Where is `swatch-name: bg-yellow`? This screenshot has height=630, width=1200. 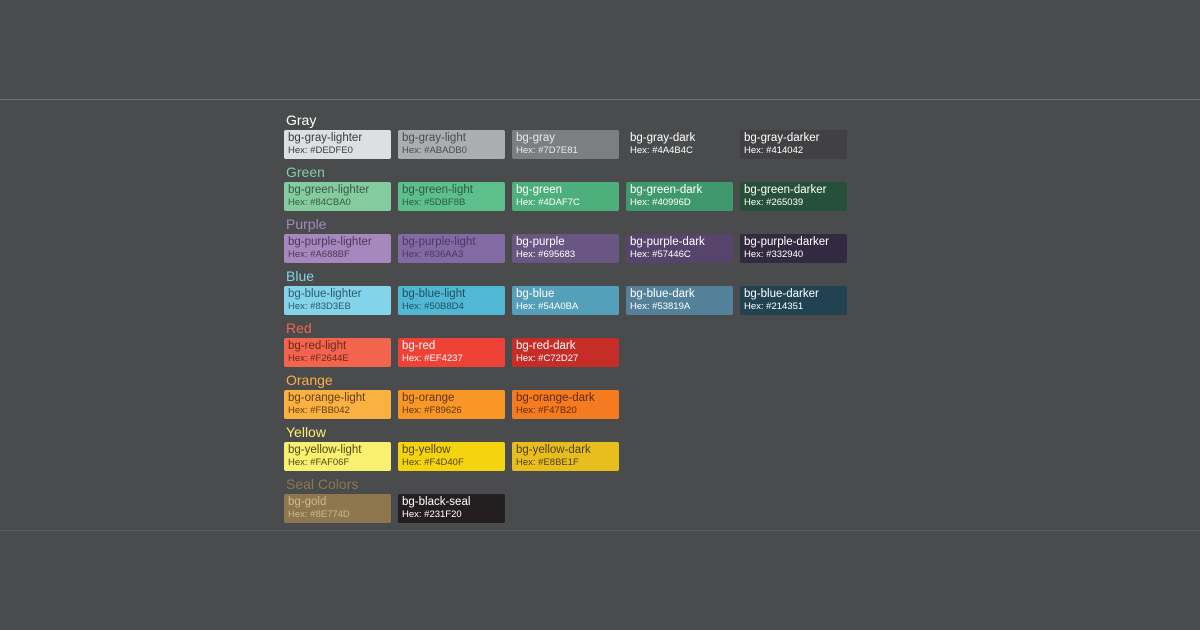
swatch-name: bg-yellow is located at coordinates (426, 450).